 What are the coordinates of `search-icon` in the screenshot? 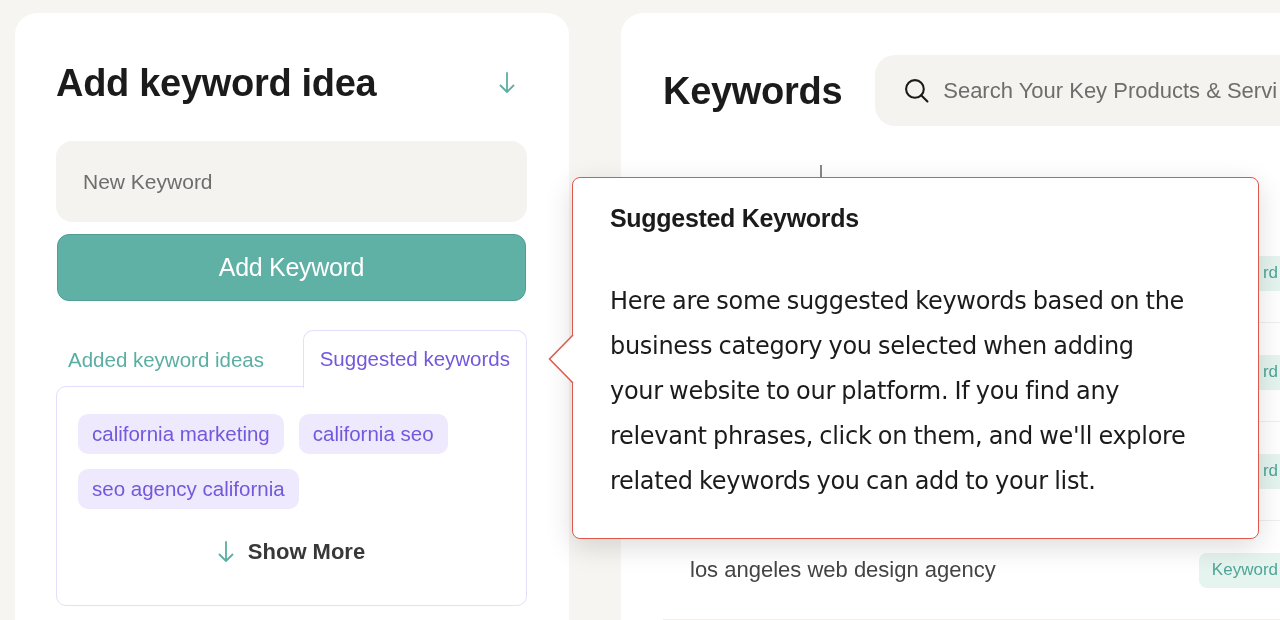 It's located at (917, 90).